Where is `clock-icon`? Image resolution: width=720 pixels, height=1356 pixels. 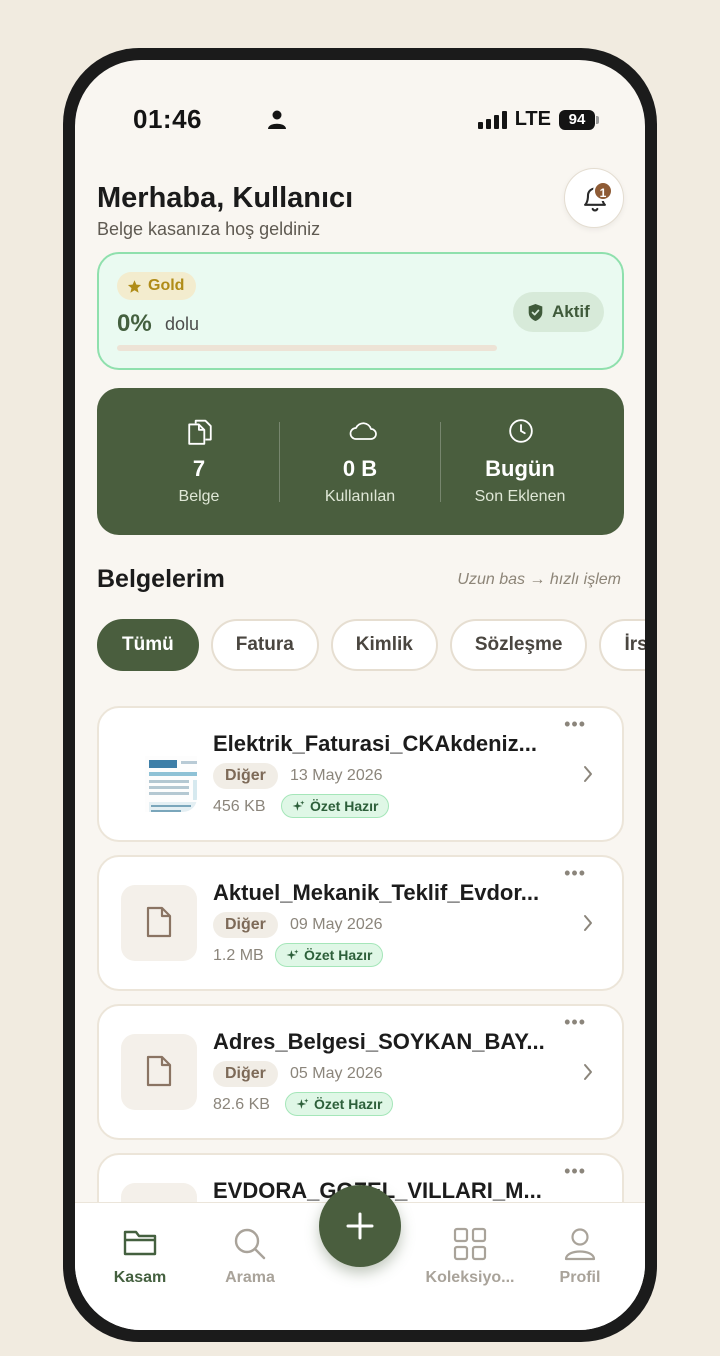
clock-icon is located at coordinates (521, 431).